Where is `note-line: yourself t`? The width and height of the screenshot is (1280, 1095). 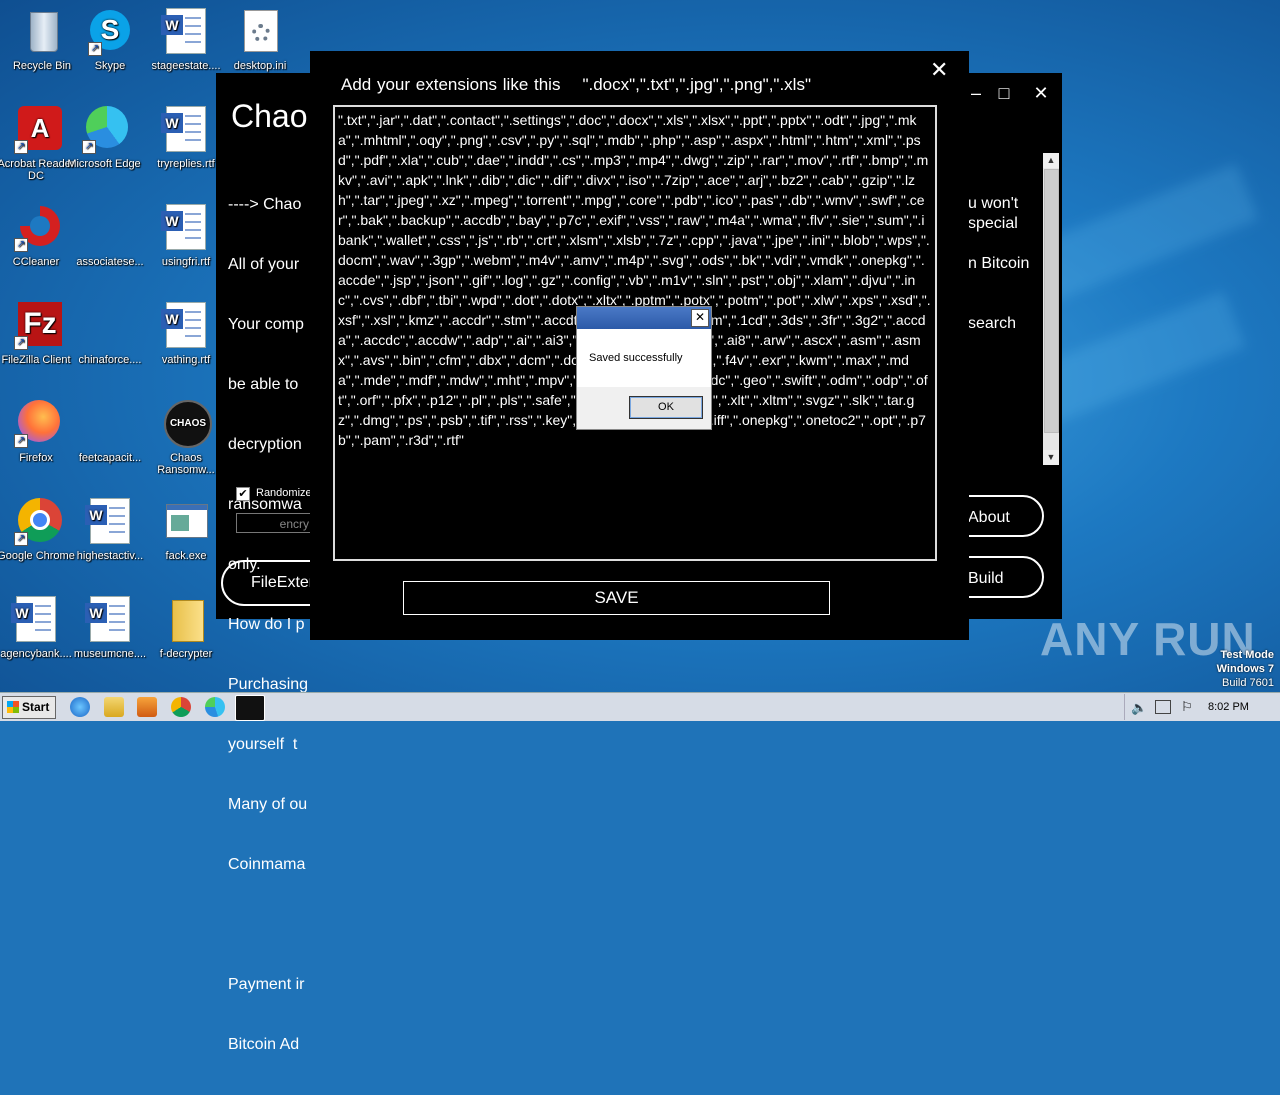
note-line: yourself t is located at coordinates (263, 744).